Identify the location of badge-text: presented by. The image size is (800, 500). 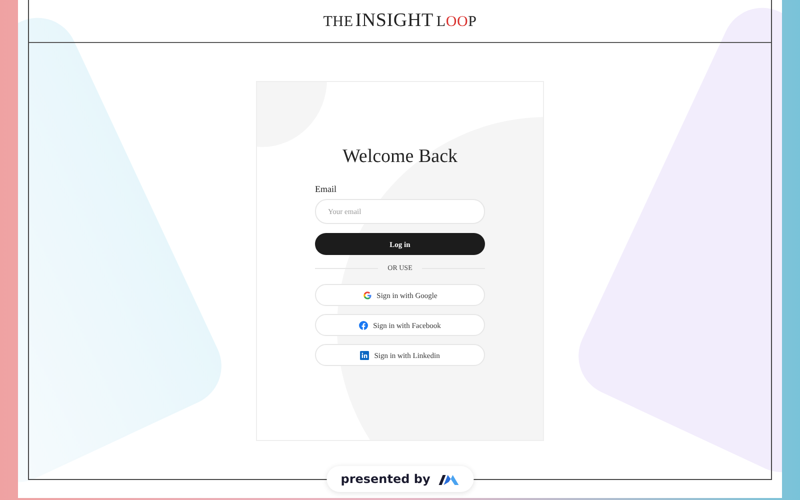
(385, 479).